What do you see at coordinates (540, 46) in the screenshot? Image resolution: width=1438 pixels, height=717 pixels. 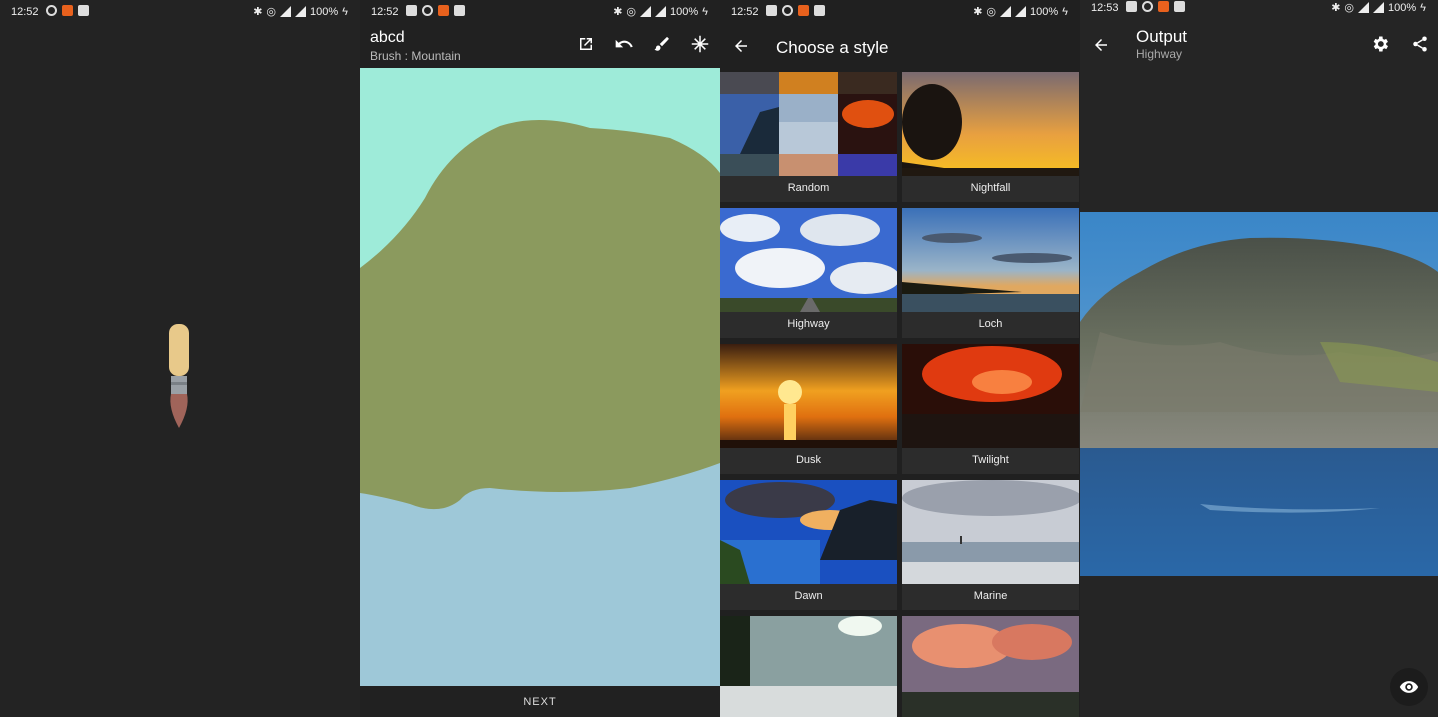 I see `editor-app-bar: abcd Brush : Mountain` at bounding box center [540, 46].